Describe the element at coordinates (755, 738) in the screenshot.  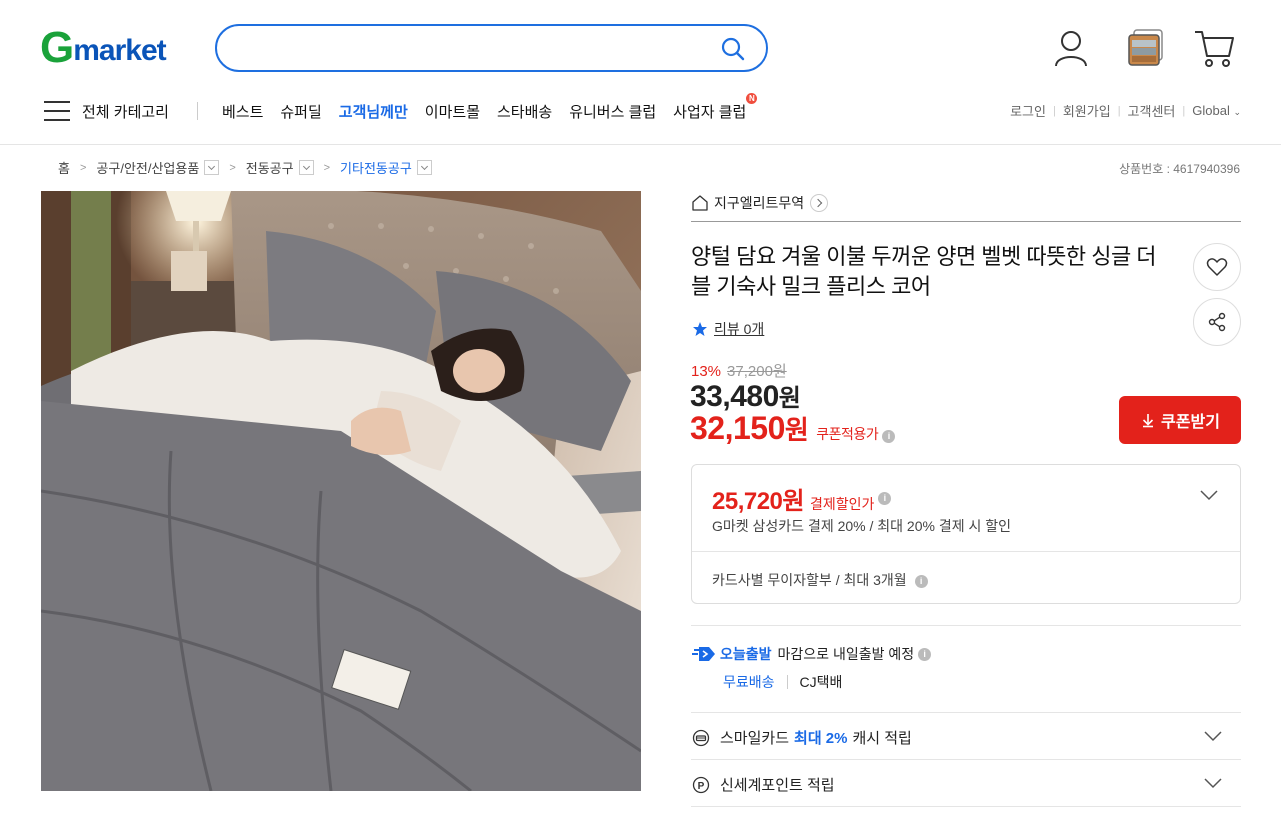
I see `smilecard-prefix: 스마일카드` at that location.